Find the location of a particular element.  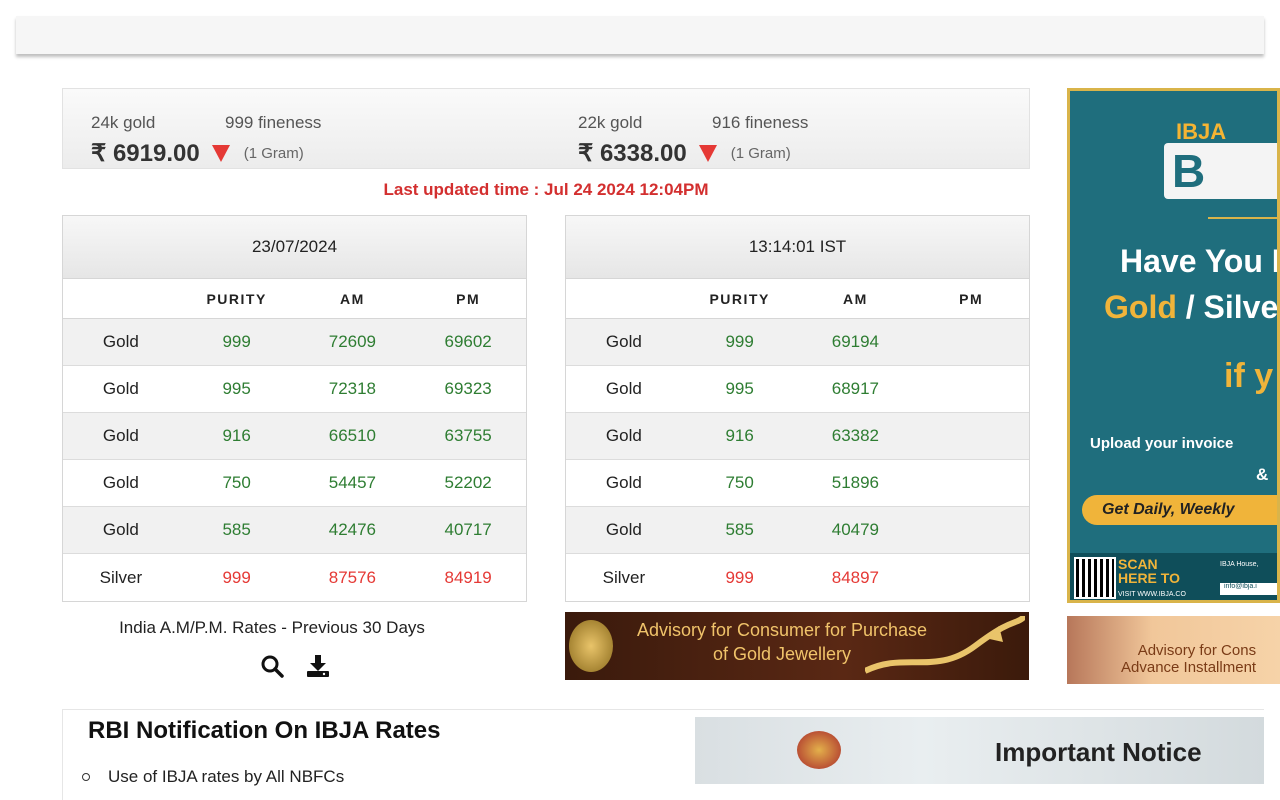

price-amount: ₹ 6338.00 is located at coordinates (632, 153).